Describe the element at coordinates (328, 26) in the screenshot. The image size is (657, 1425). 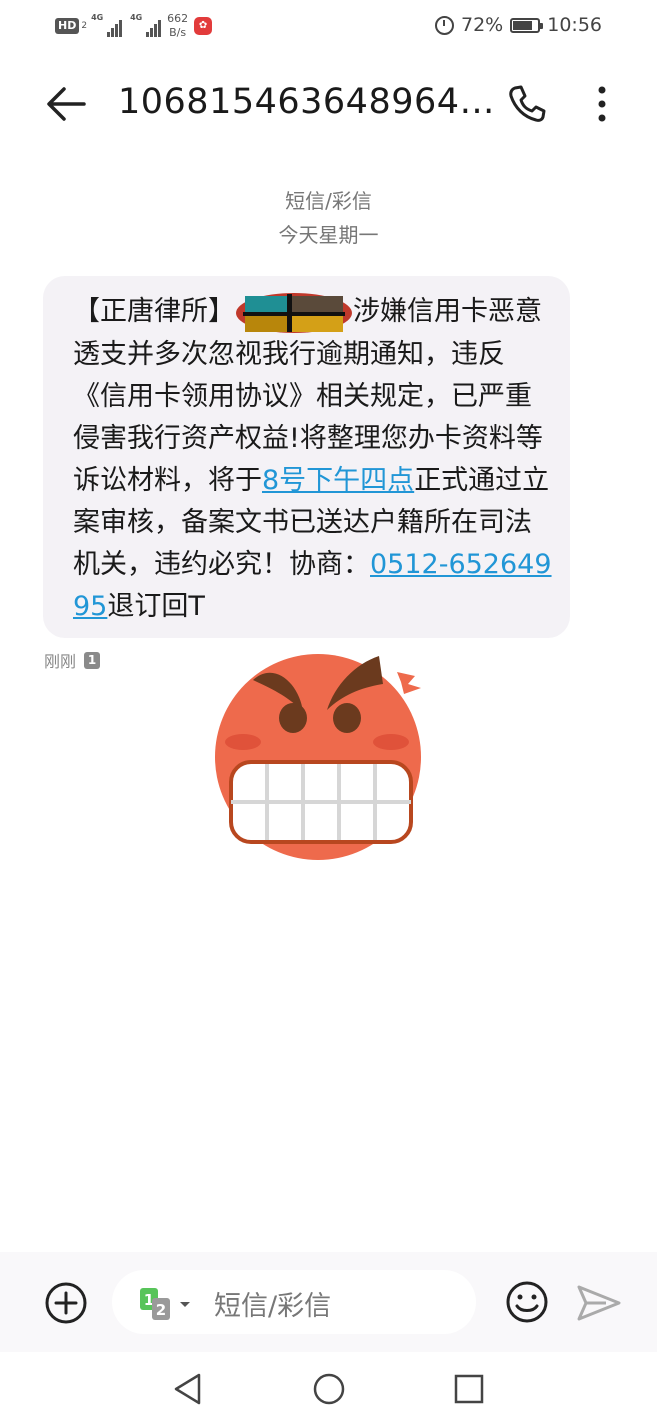
I see `status-bar: HD 2 4G 4G 662 B/s ✿ 72% 10:56` at that location.